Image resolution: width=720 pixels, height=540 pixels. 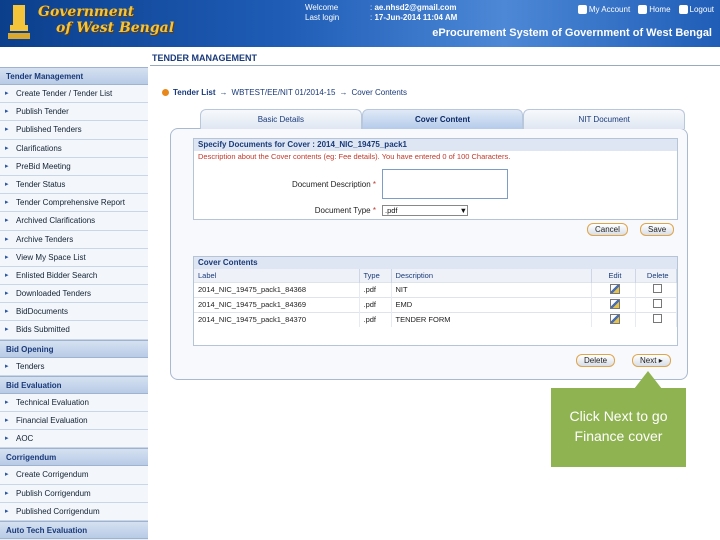 I want to click on column-header-type: Type, so click(x=375, y=275).